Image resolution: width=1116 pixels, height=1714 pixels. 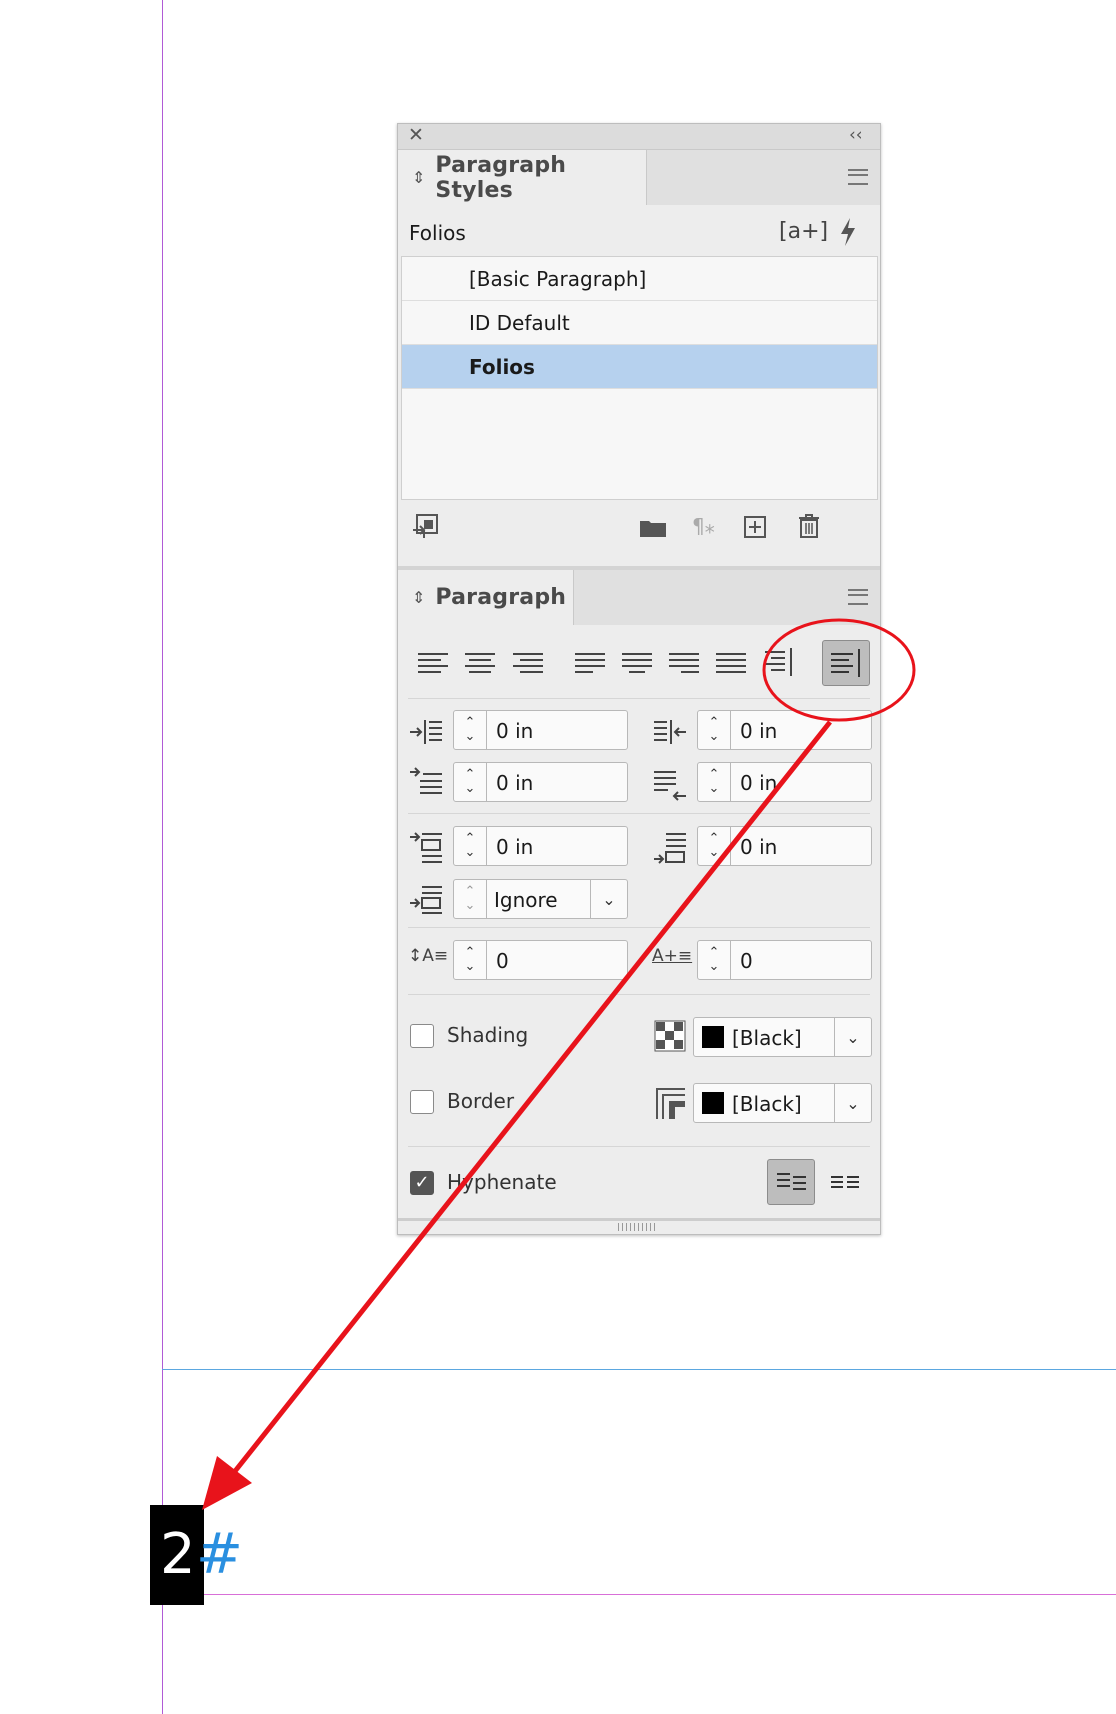 What do you see at coordinates (227, 1483) in the screenshot?
I see `annotation-arrow-head` at bounding box center [227, 1483].